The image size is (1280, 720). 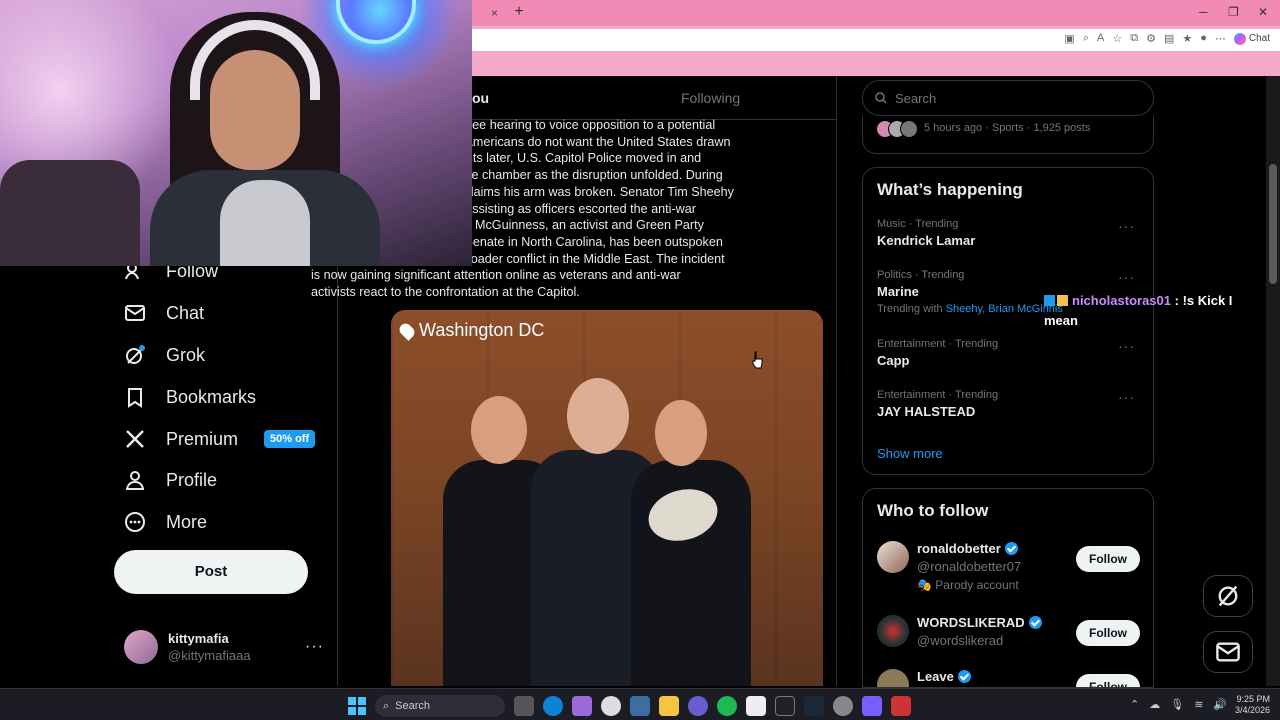 What do you see at coordinates (640, 706) in the screenshot?
I see `store-icon` at bounding box center [640, 706].